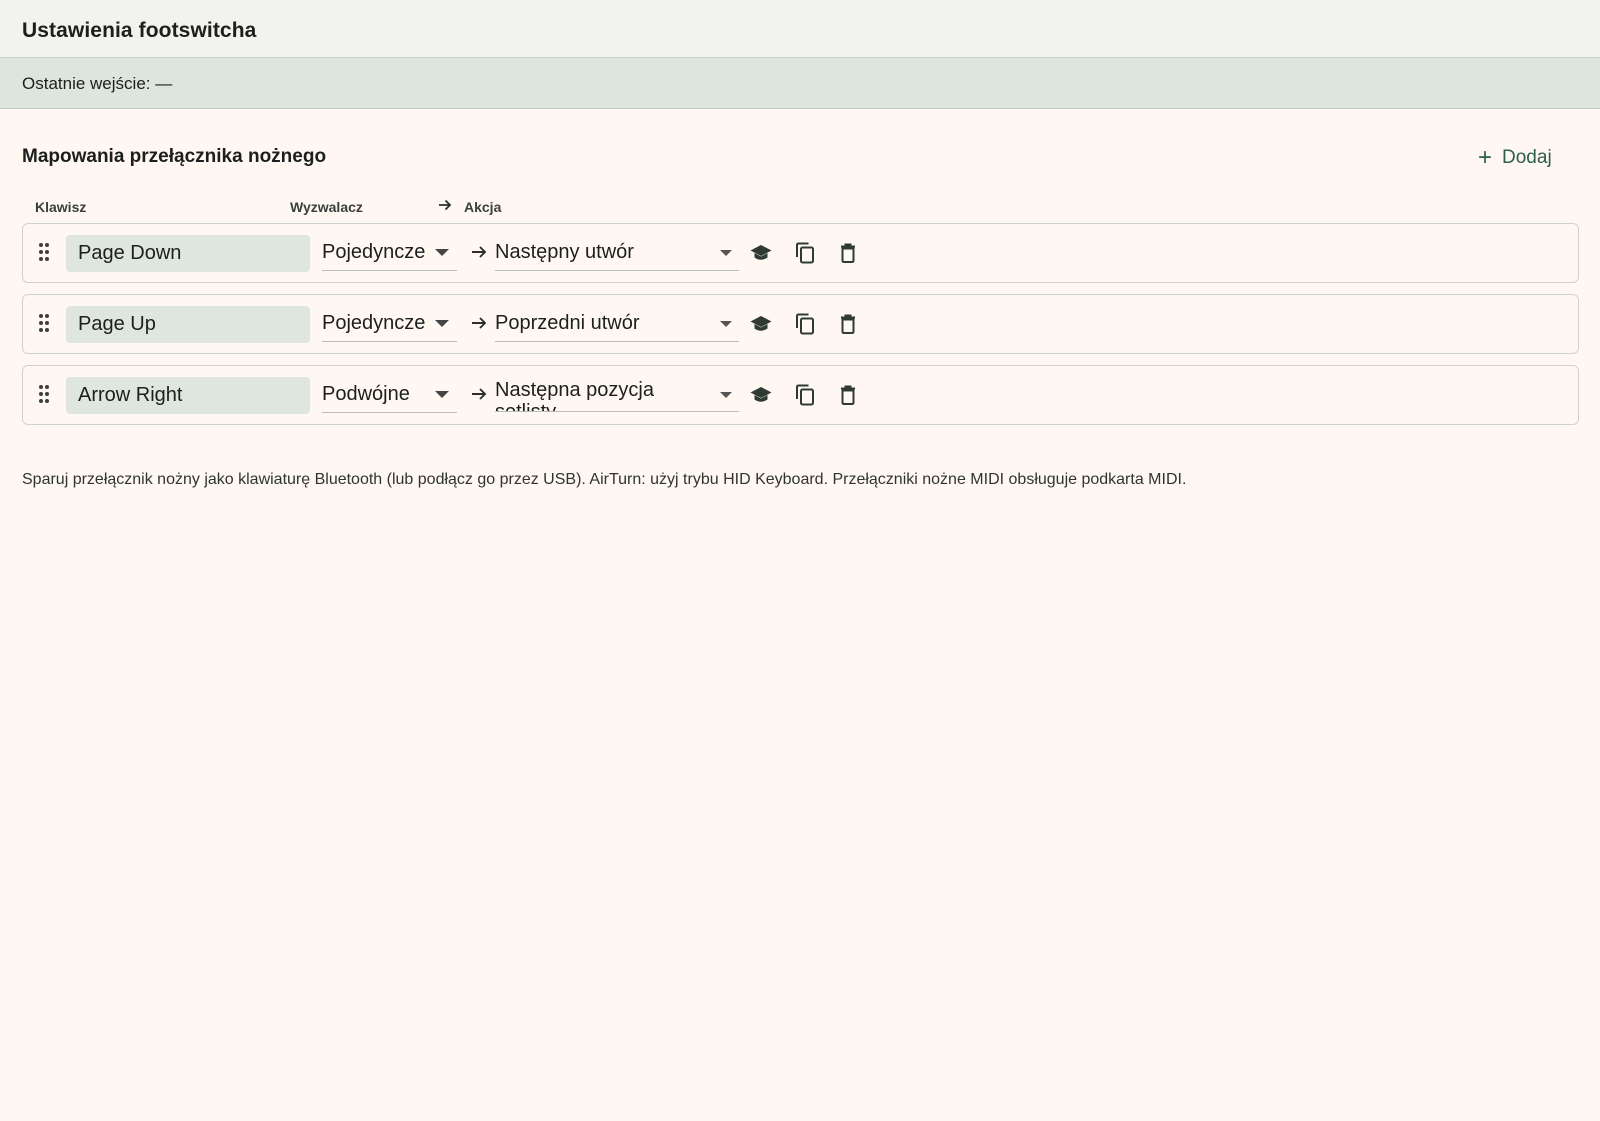 This screenshot has height=1121, width=1600. I want to click on action-select: Następna pozycja setlisty, so click(617, 394).